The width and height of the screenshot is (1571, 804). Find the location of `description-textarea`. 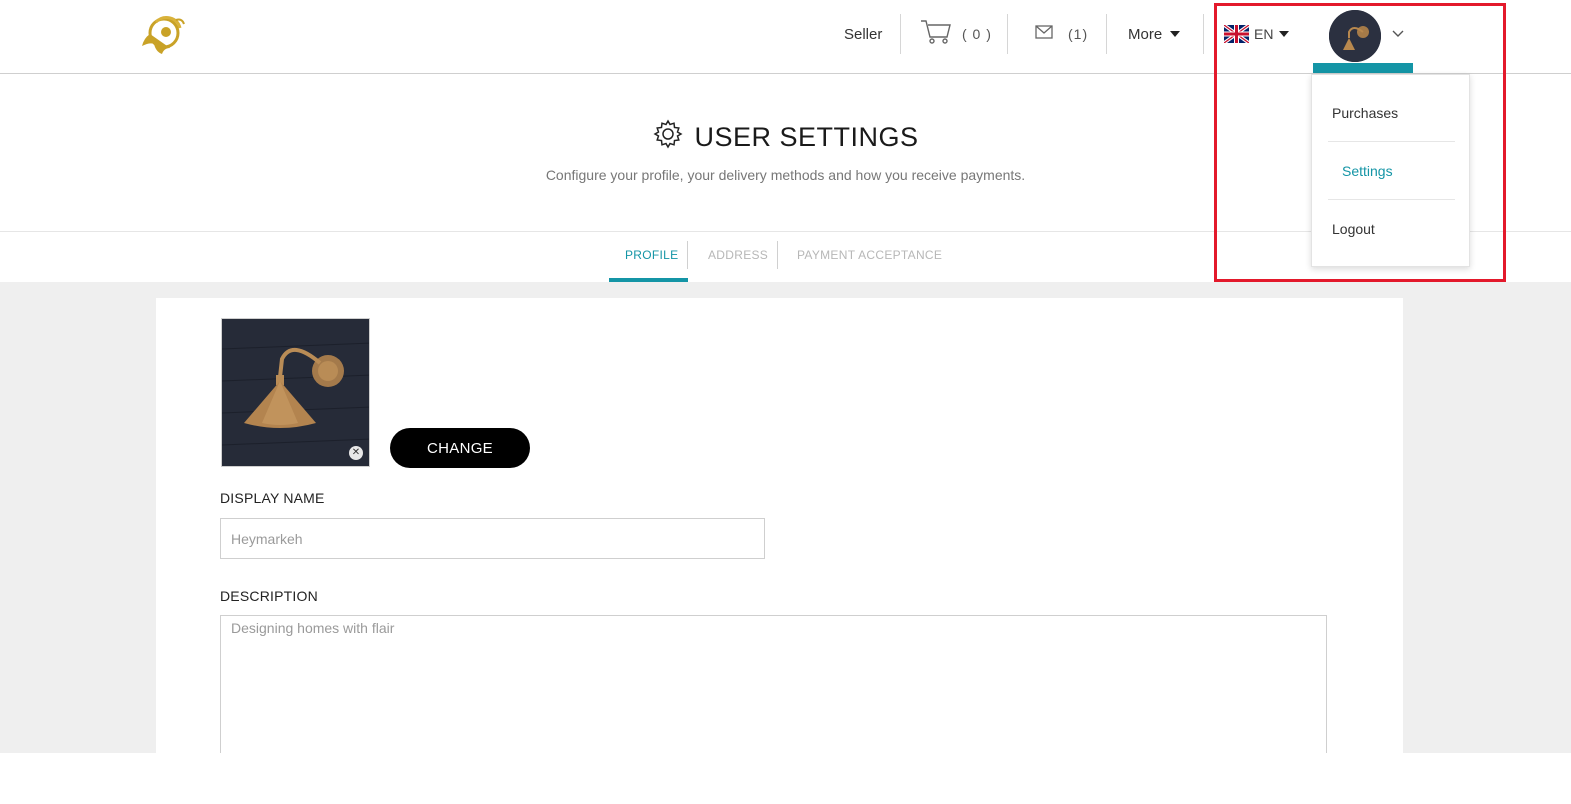

description-textarea is located at coordinates (773, 690).